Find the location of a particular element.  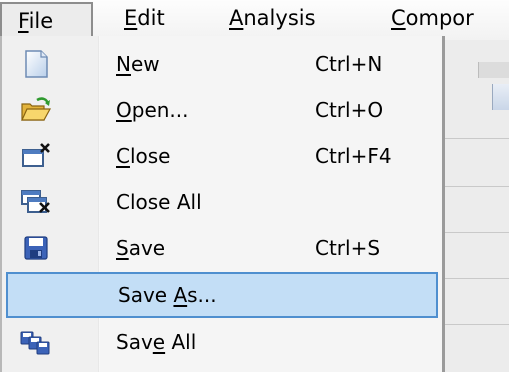

menu-item-label: Save All is located at coordinates (156, 342).